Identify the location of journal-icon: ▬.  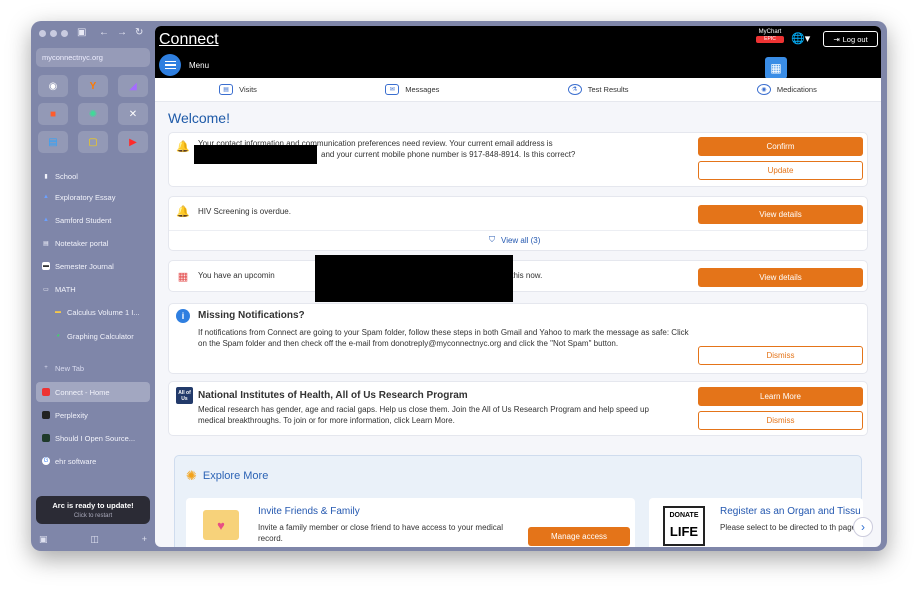
(46, 266).